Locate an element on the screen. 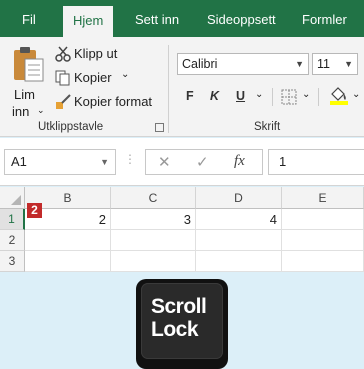  column-header-e: E is located at coordinates (323, 198).